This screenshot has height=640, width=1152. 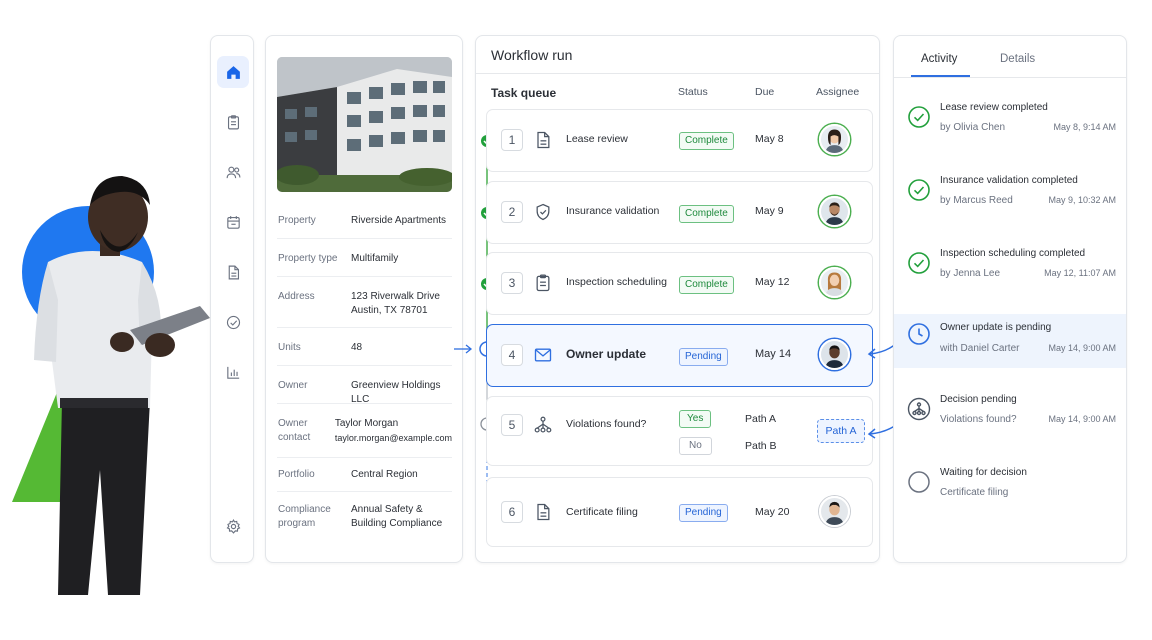 What do you see at coordinates (512, 355) in the screenshot?
I see `task-number: 4` at bounding box center [512, 355].